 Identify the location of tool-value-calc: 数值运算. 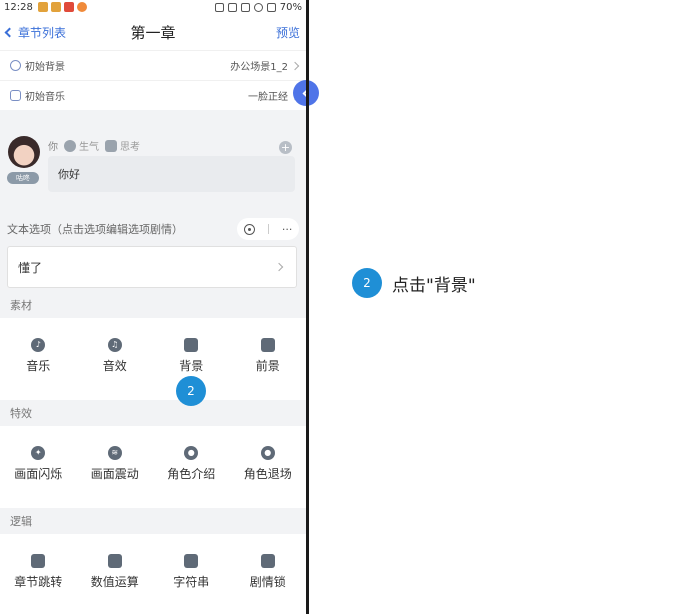
(115, 574).